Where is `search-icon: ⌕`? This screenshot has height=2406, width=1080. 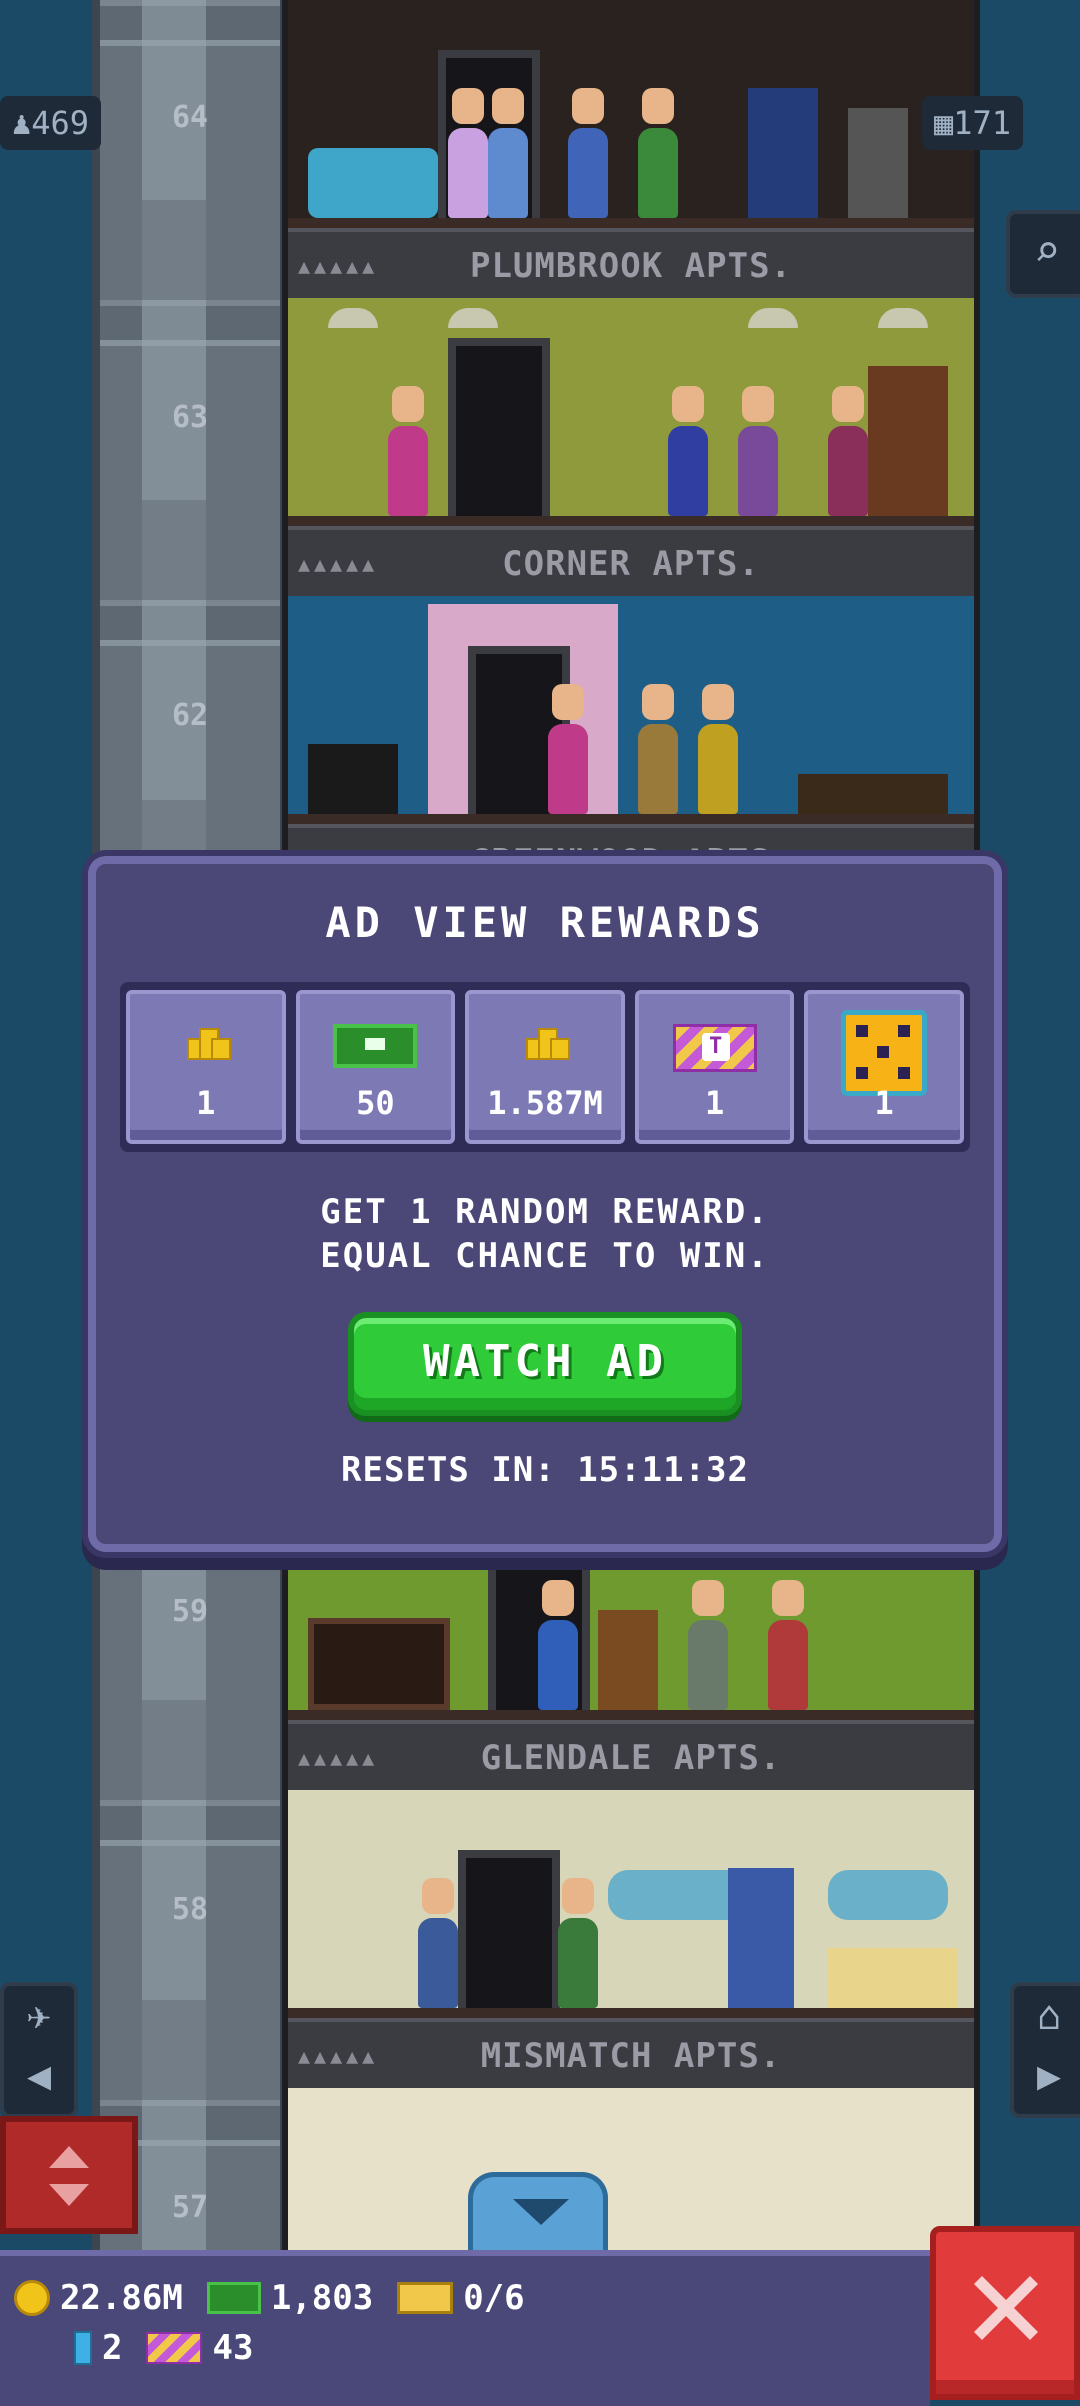
search-icon: ⌕ is located at coordinates (1047, 251).